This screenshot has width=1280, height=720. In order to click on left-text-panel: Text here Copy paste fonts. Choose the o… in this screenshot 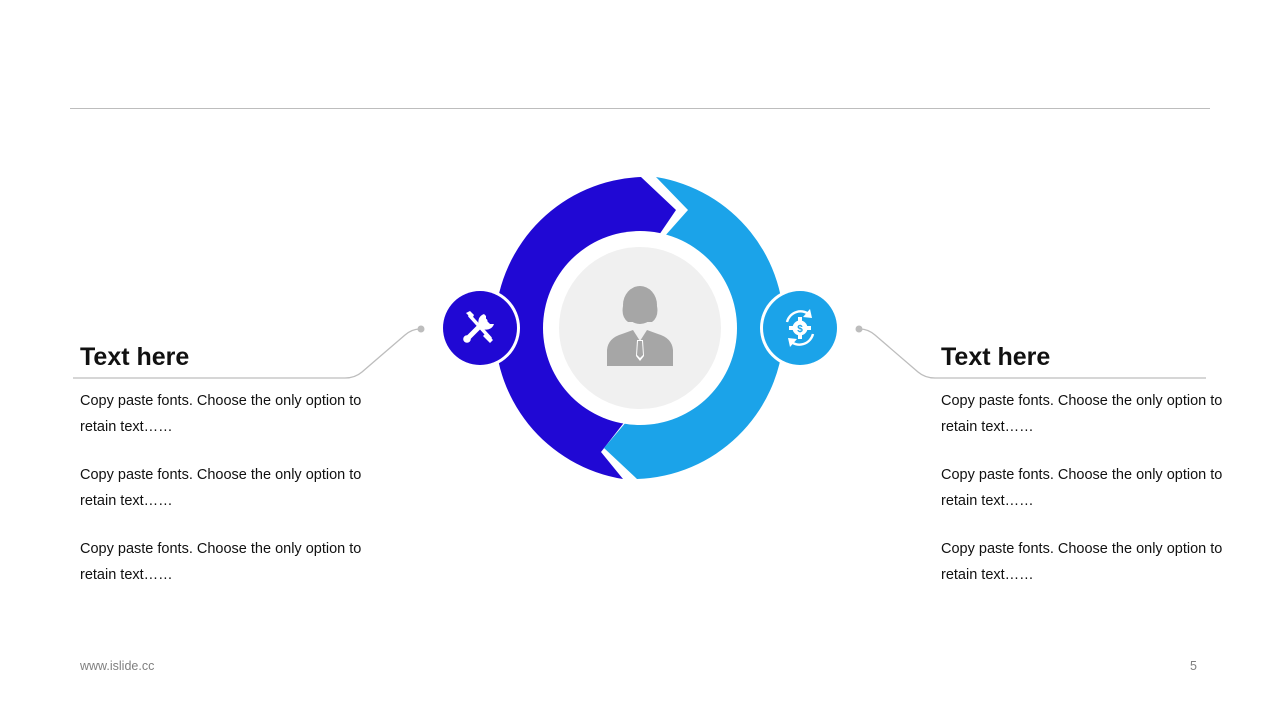, I will do `click(230, 464)`.